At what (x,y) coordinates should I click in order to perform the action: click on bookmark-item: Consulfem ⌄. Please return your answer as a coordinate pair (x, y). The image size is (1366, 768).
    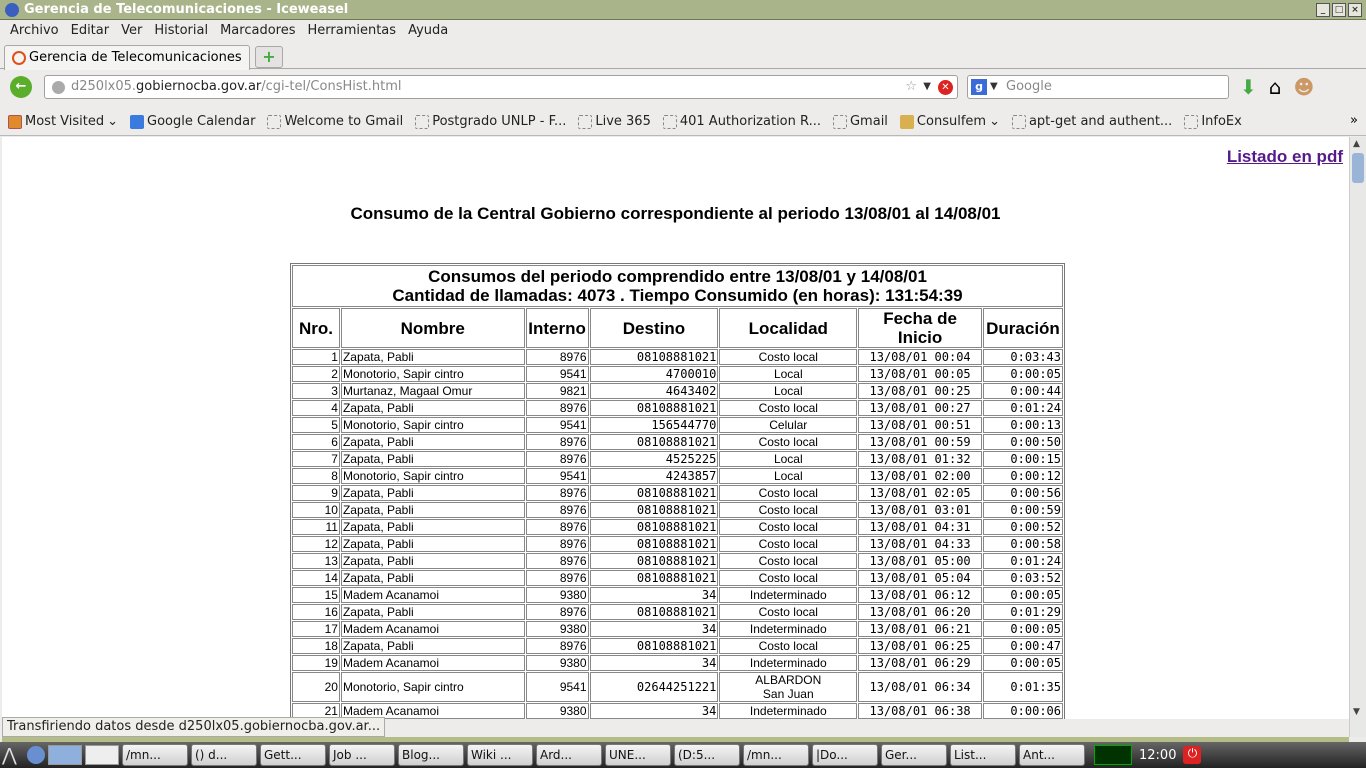
    Looking at the image, I should click on (949, 121).